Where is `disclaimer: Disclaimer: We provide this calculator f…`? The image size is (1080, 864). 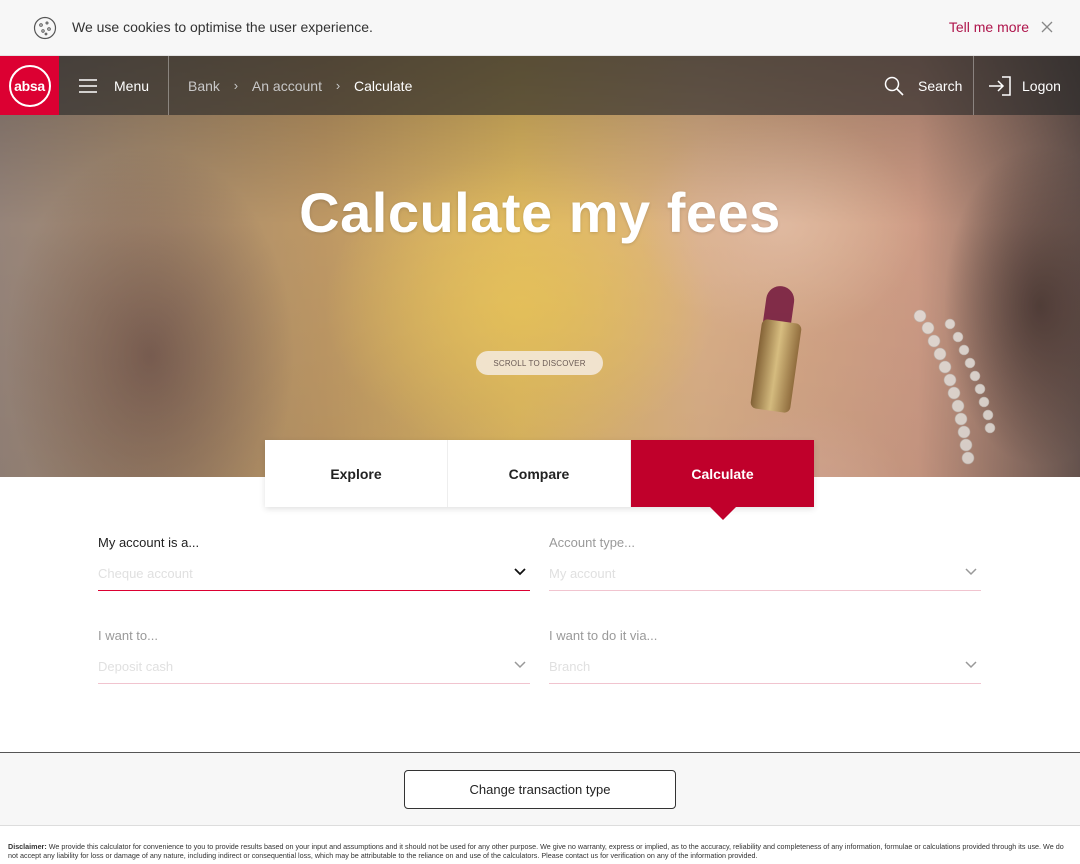
disclaimer: Disclaimer: We provide this calculator f… is located at coordinates (540, 851).